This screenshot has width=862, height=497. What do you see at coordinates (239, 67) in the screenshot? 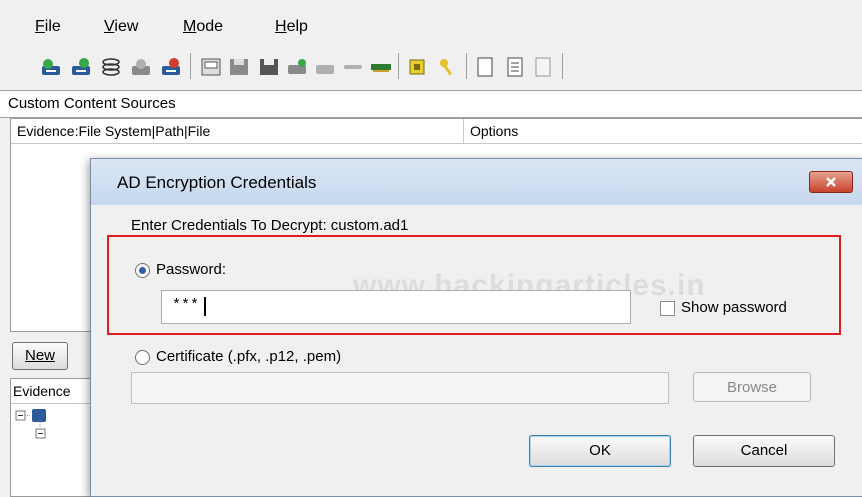
I see `save-icon` at bounding box center [239, 67].